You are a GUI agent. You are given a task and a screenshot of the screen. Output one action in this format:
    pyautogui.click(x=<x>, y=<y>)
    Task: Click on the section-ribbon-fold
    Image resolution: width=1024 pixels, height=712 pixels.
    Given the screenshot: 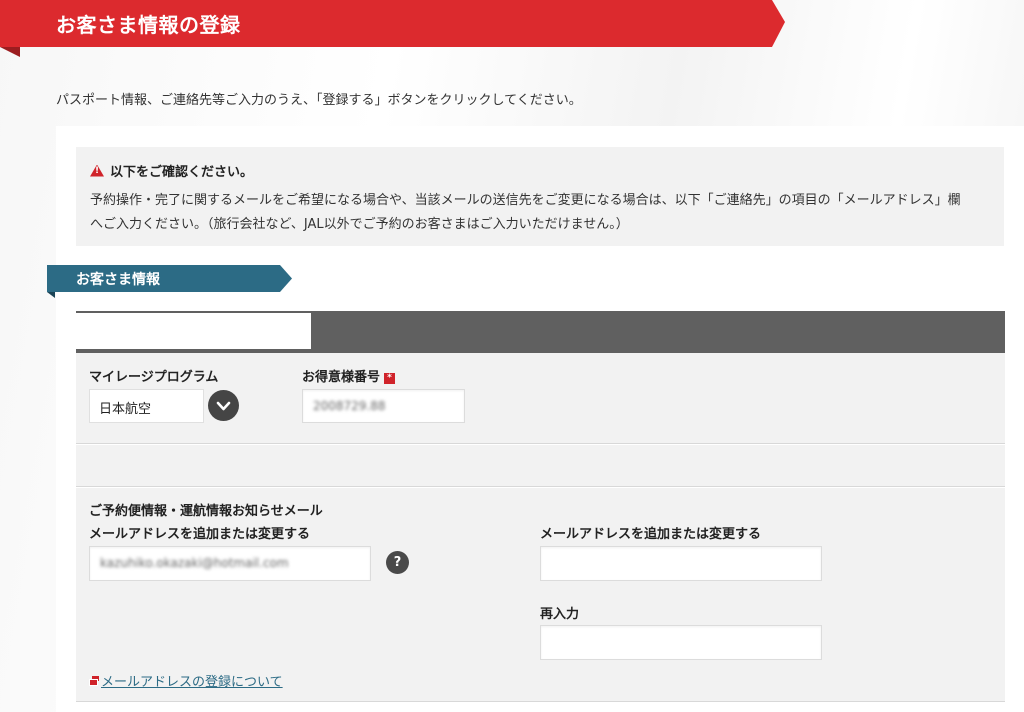 What is the action you would take?
    pyautogui.click(x=51, y=295)
    